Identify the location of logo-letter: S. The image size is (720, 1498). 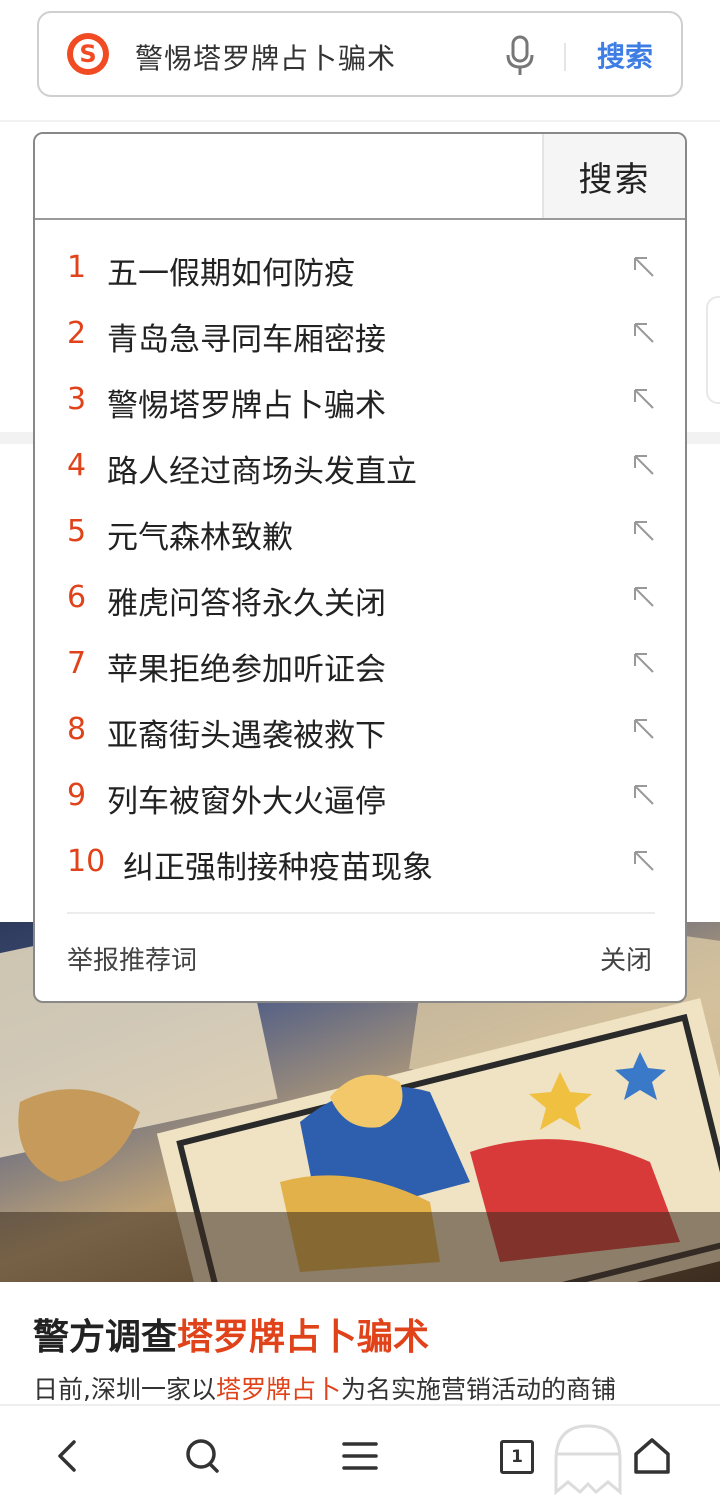
(88, 54).